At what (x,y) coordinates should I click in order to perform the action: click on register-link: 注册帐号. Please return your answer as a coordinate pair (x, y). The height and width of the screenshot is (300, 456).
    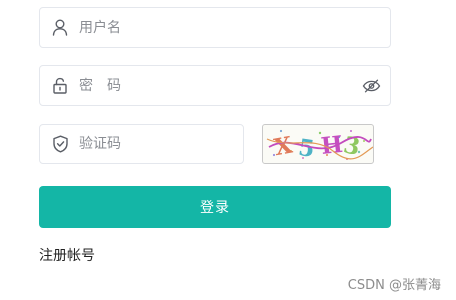
    Looking at the image, I should click on (67, 255).